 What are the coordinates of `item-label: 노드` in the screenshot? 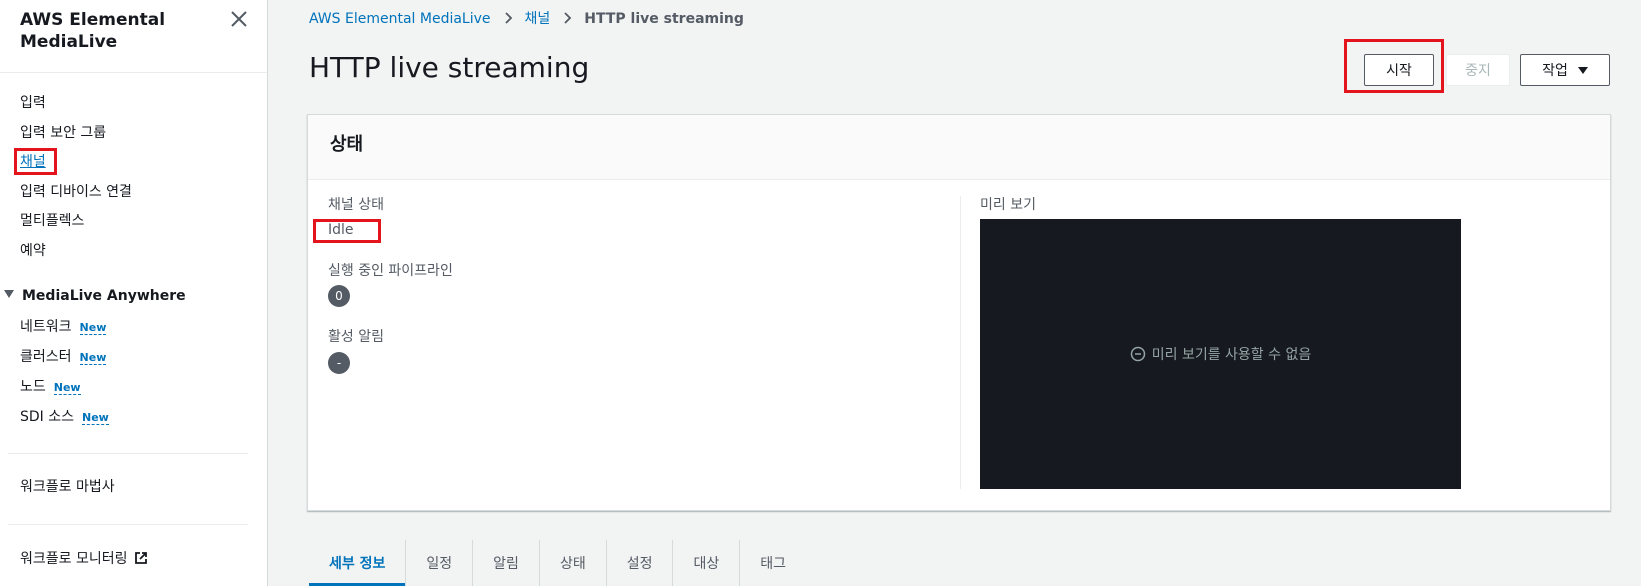 It's located at (33, 387).